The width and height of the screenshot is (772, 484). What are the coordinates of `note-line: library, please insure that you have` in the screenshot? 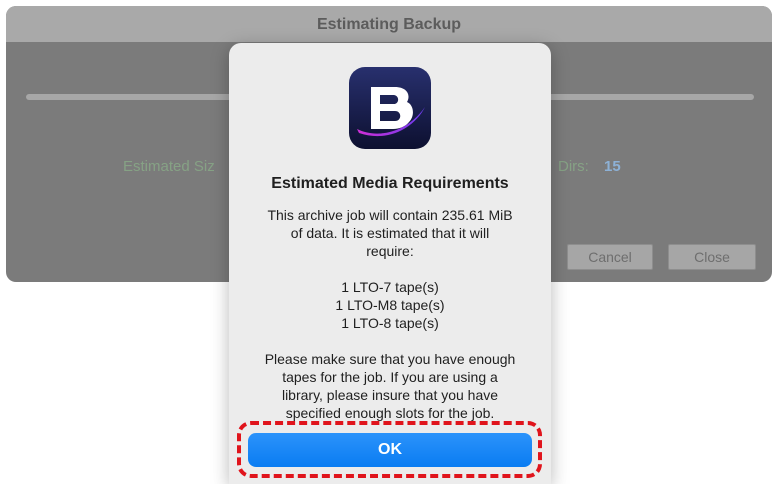 It's located at (390, 395).